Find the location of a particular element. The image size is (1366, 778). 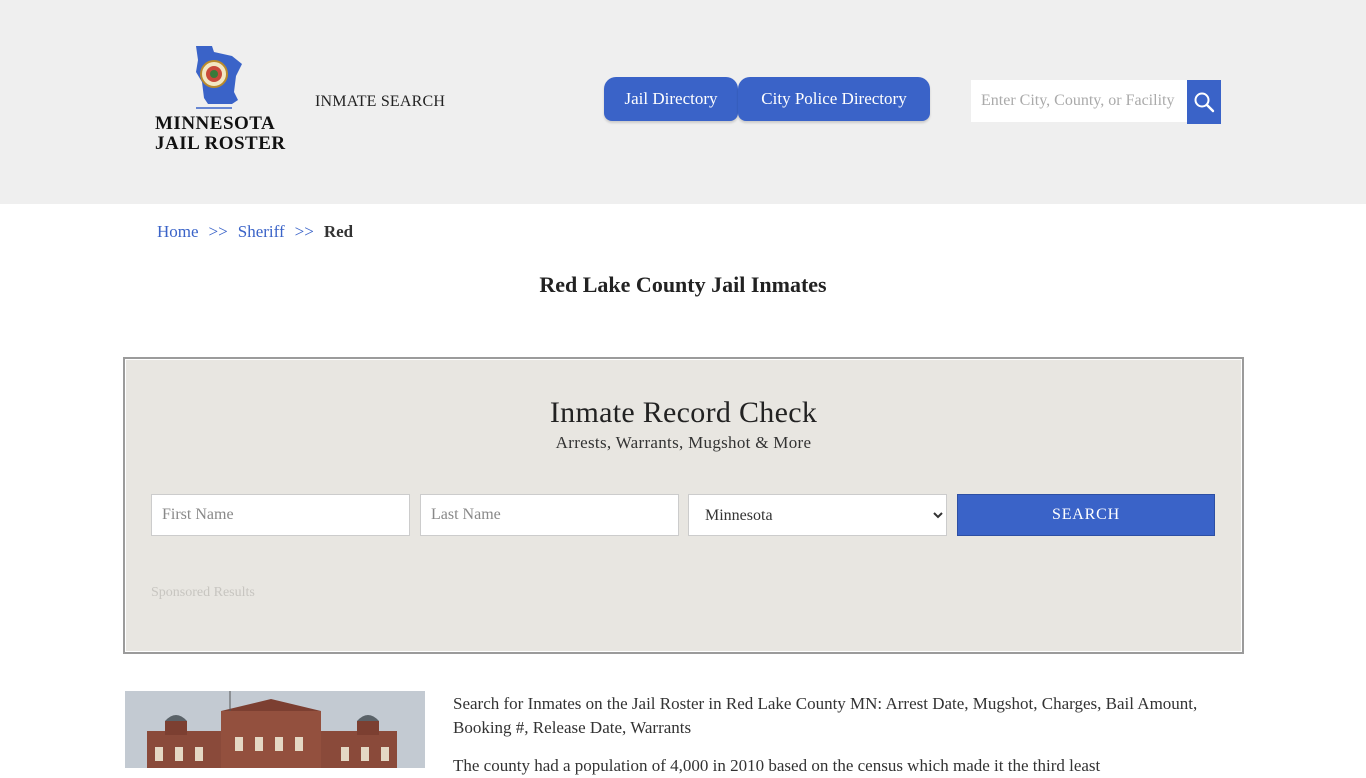

county-jail-photo is located at coordinates (275, 729).